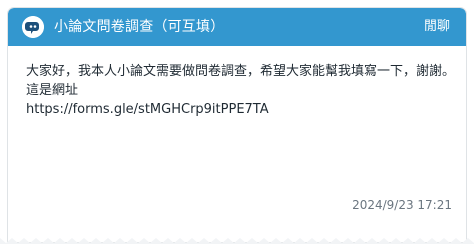  What do you see at coordinates (237, 241) in the screenshot?
I see `torn-edge-divider` at bounding box center [237, 241].